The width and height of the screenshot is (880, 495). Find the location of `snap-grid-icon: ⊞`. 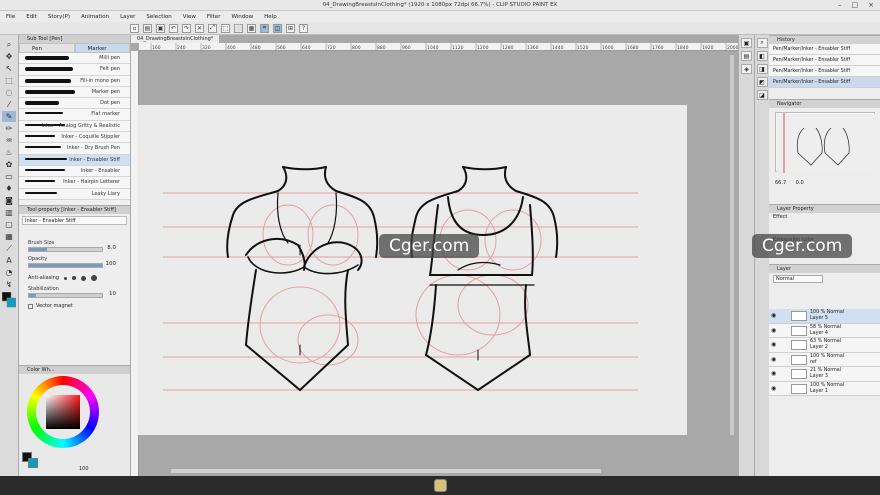

snap-grid-icon: ⊞ is located at coordinates (290, 28).